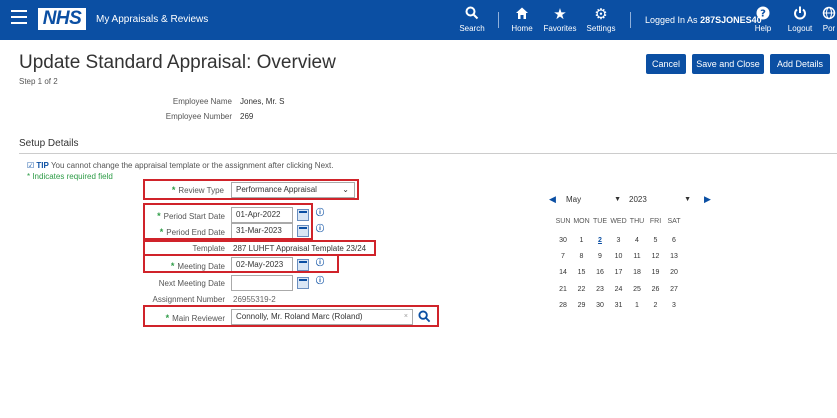  What do you see at coordinates (619, 289) in the screenshot?
I see `calendar-day: 24` at bounding box center [619, 289].